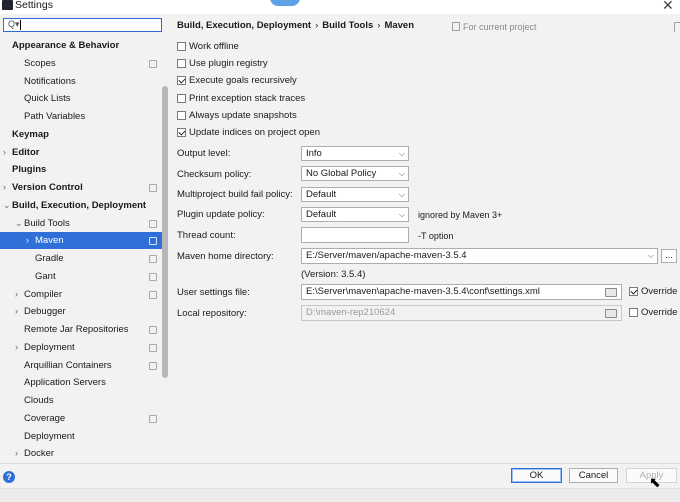 The image size is (680, 502). What do you see at coordinates (243, 81) in the screenshot?
I see `checkbox-label: Execute goals recursively` at bounding box center [243, 81].